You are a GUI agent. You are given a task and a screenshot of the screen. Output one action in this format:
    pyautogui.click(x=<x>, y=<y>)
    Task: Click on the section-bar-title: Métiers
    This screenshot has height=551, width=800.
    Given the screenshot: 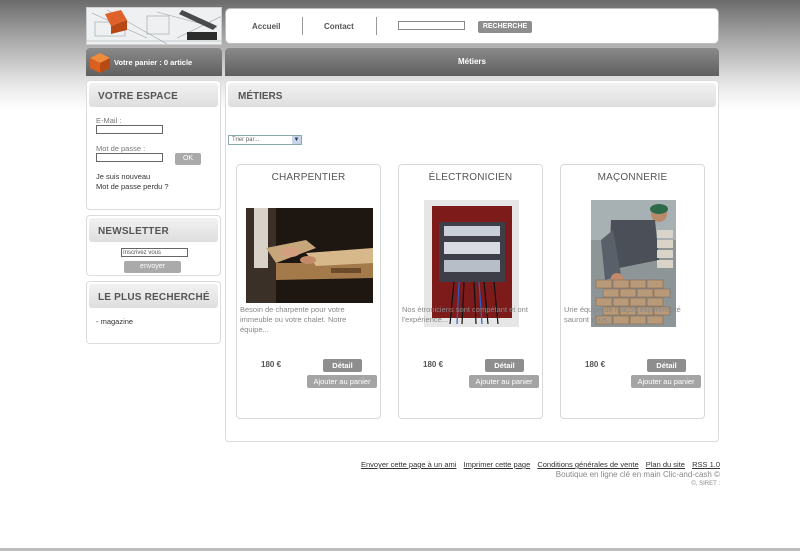 What is the action you would take?
    pyautogui.click(x=471, y=61)
    